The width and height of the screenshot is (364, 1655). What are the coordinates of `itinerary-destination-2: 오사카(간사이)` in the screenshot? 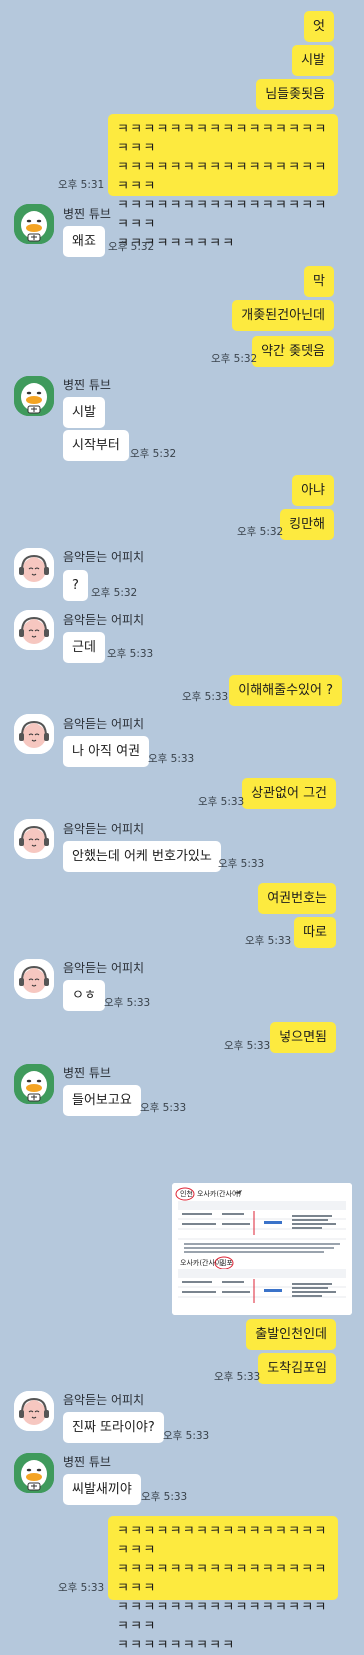 It's located at (202, 1262).